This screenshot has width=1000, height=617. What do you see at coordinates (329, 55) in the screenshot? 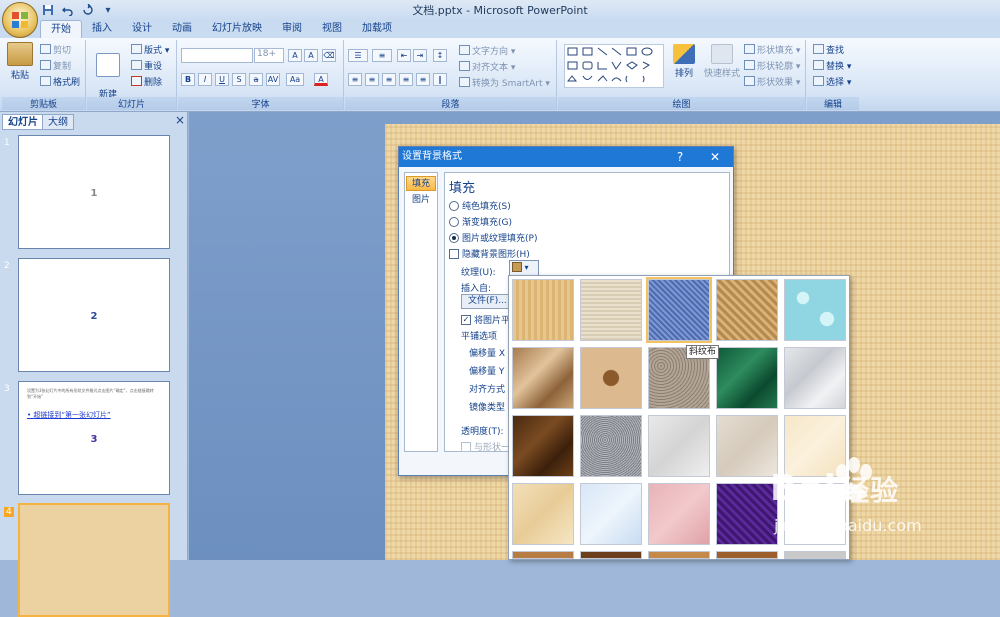
I see `clear-format-icon: ⌫` at bounding box center [329, 55].